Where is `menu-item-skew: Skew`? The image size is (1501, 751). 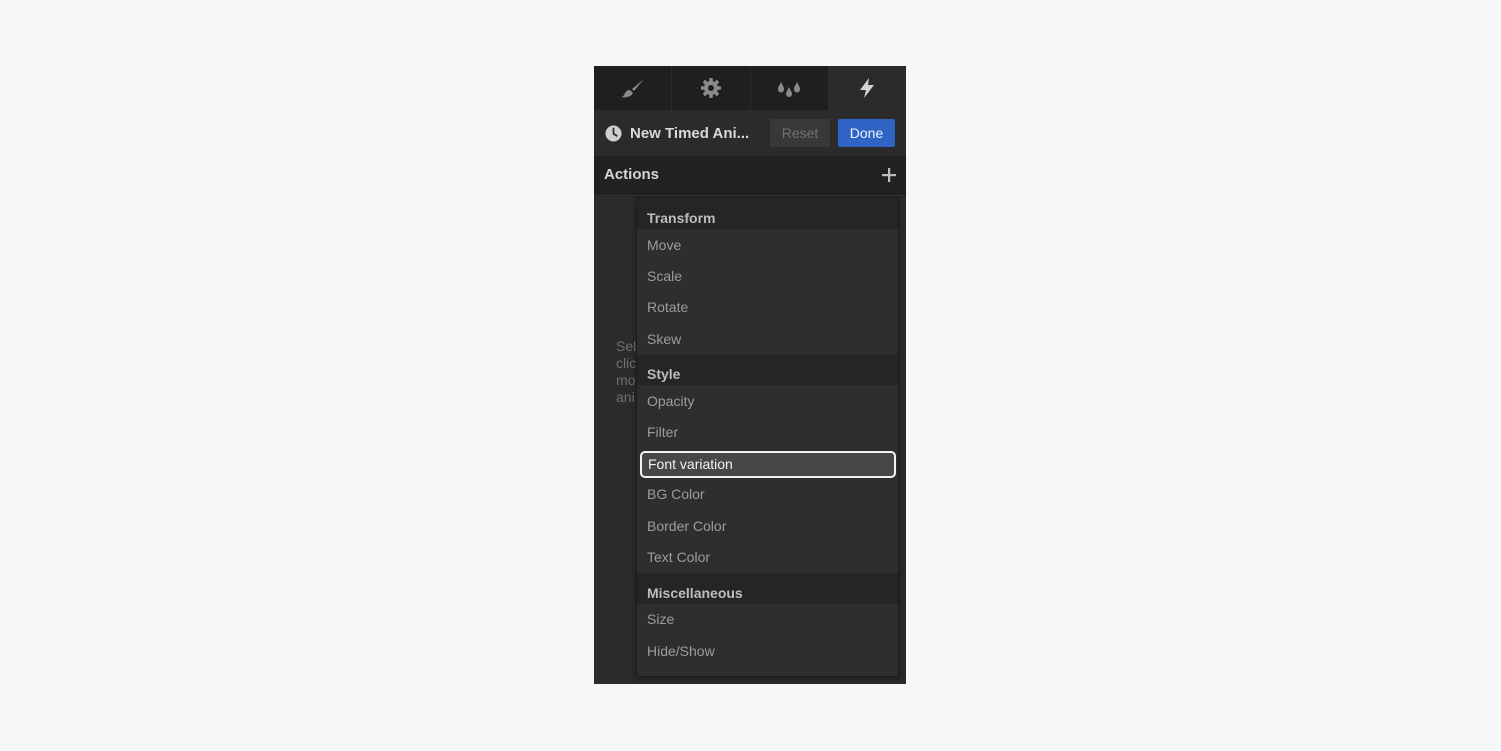
menu-item-skew: Skew is located at coordinates (767, 338).